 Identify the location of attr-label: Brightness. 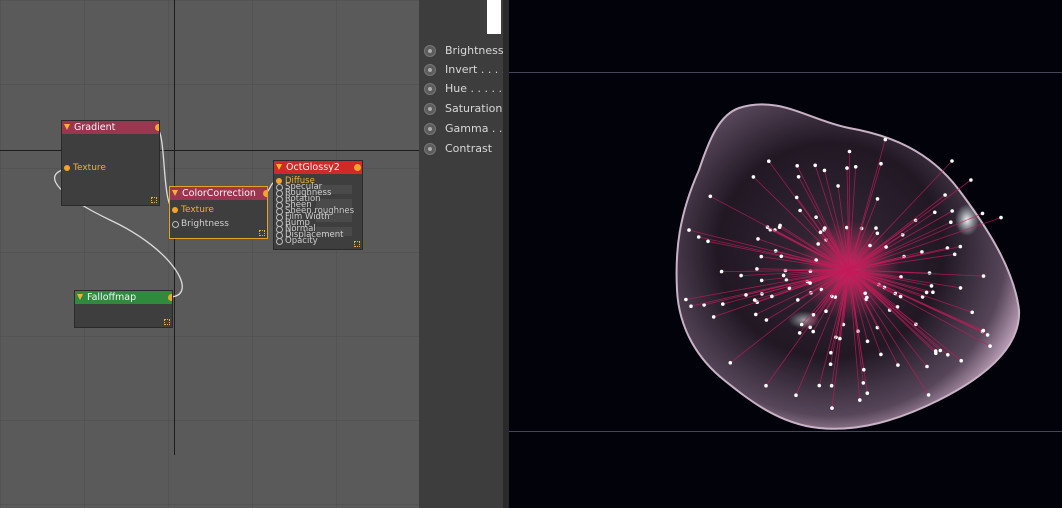
(474, 50).